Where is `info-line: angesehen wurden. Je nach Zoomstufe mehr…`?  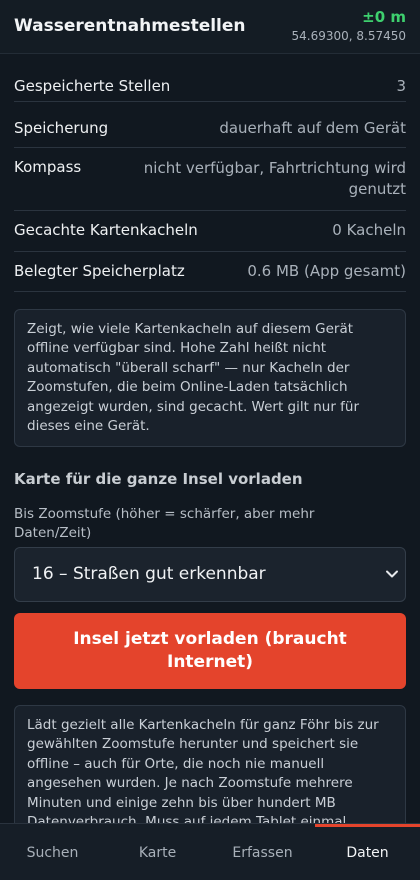
info-line: angesehen wurden. Je nach Zoomstufe mehr… is located at coordinates (190, 783).